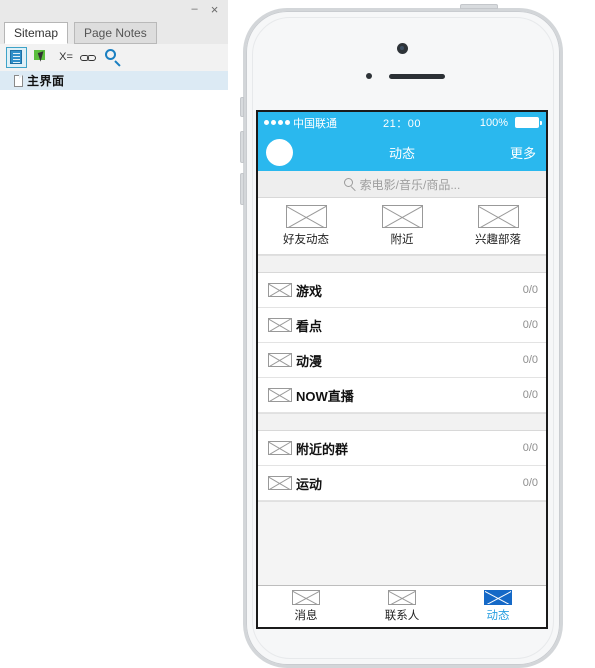 The height and width of the screenshot is (668, 595). I want to click on sitemap-toolbar: X=, so click(114, 58).